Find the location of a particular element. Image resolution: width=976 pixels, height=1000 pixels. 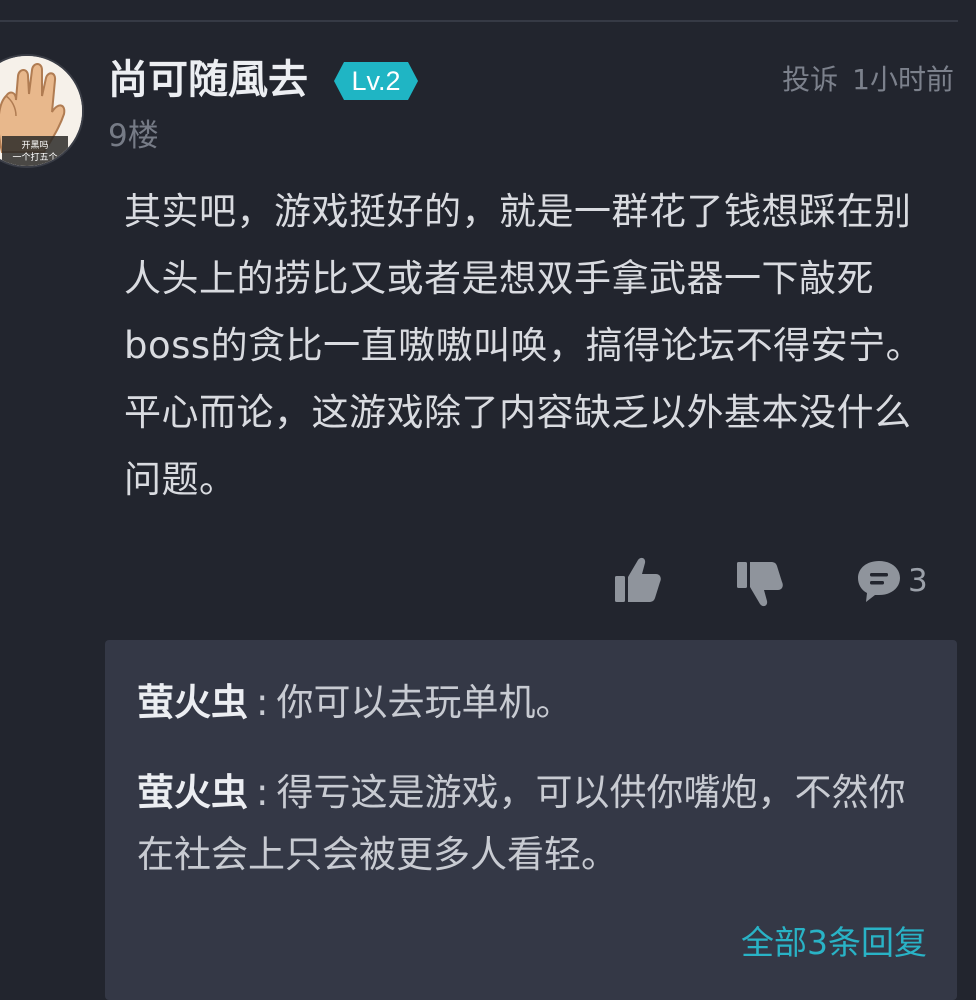

report-link: 投诉 is located at coordinates (810, 79).